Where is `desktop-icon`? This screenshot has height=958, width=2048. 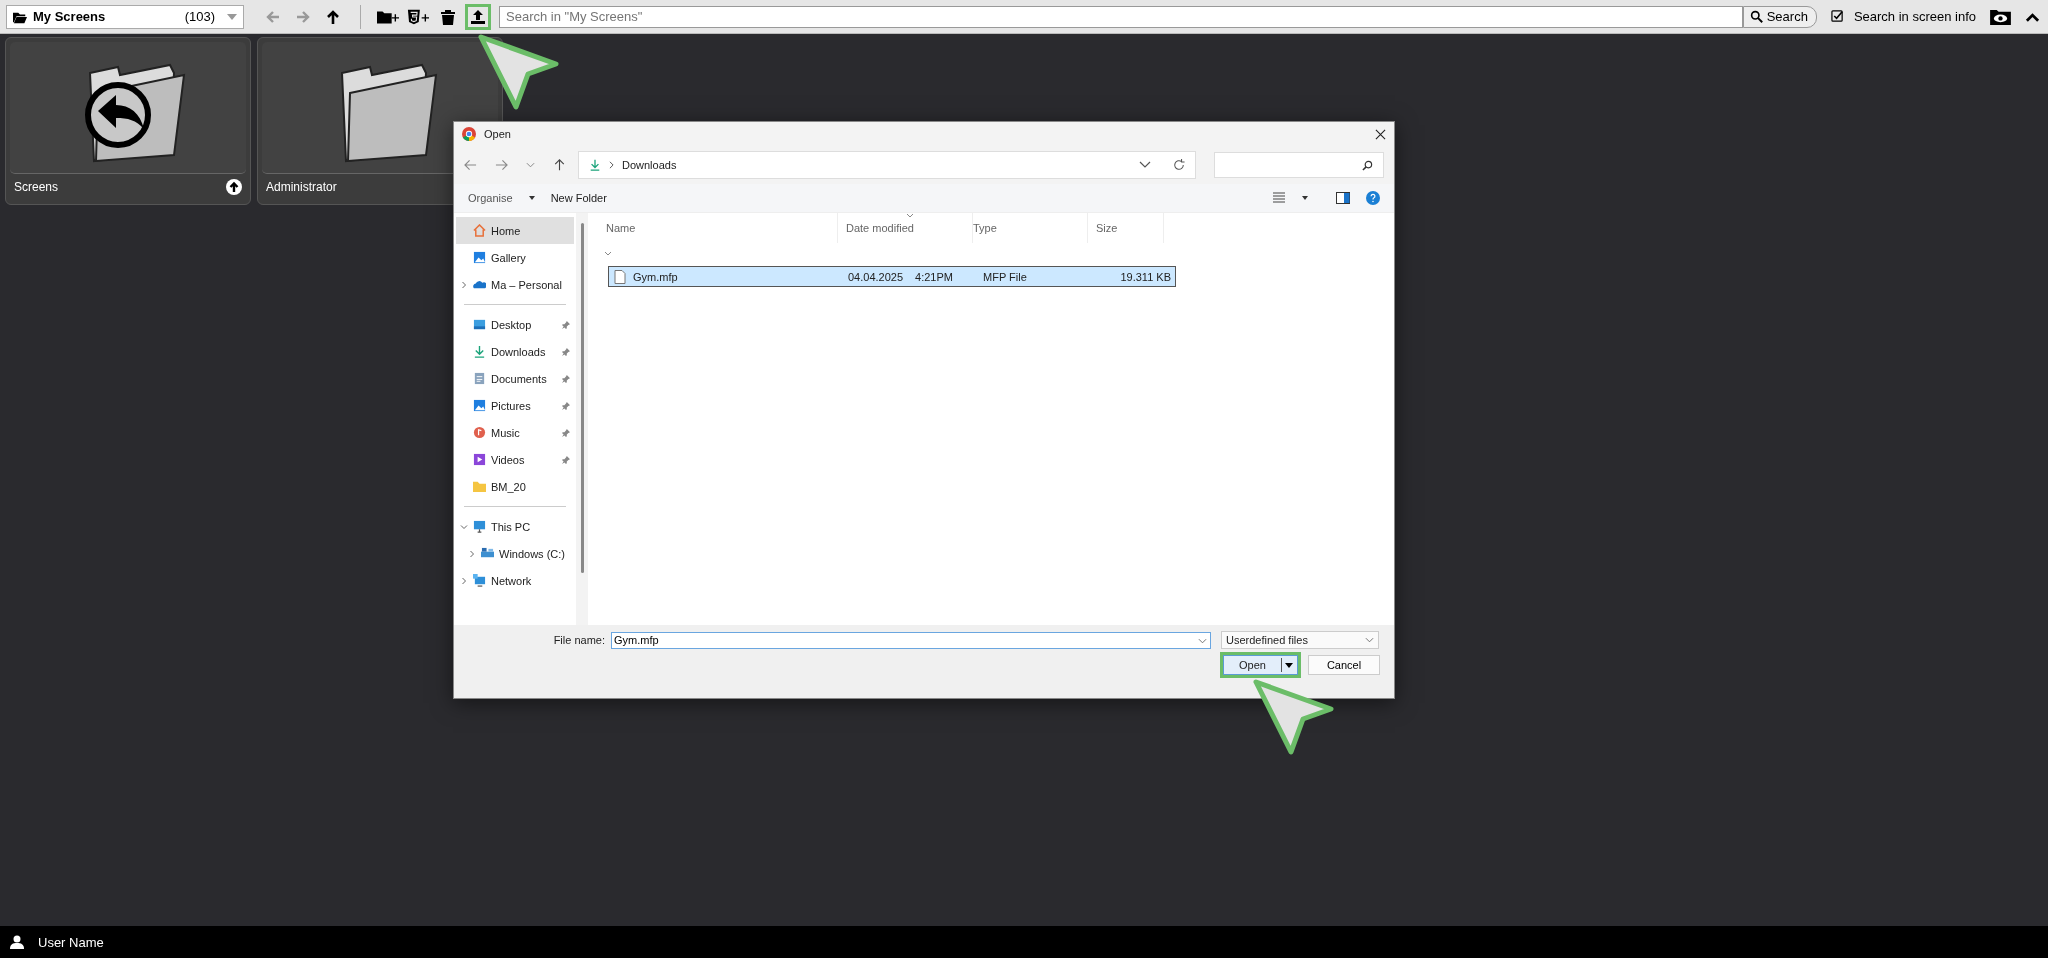 desktop-icon is located at coordinates (479, 324).